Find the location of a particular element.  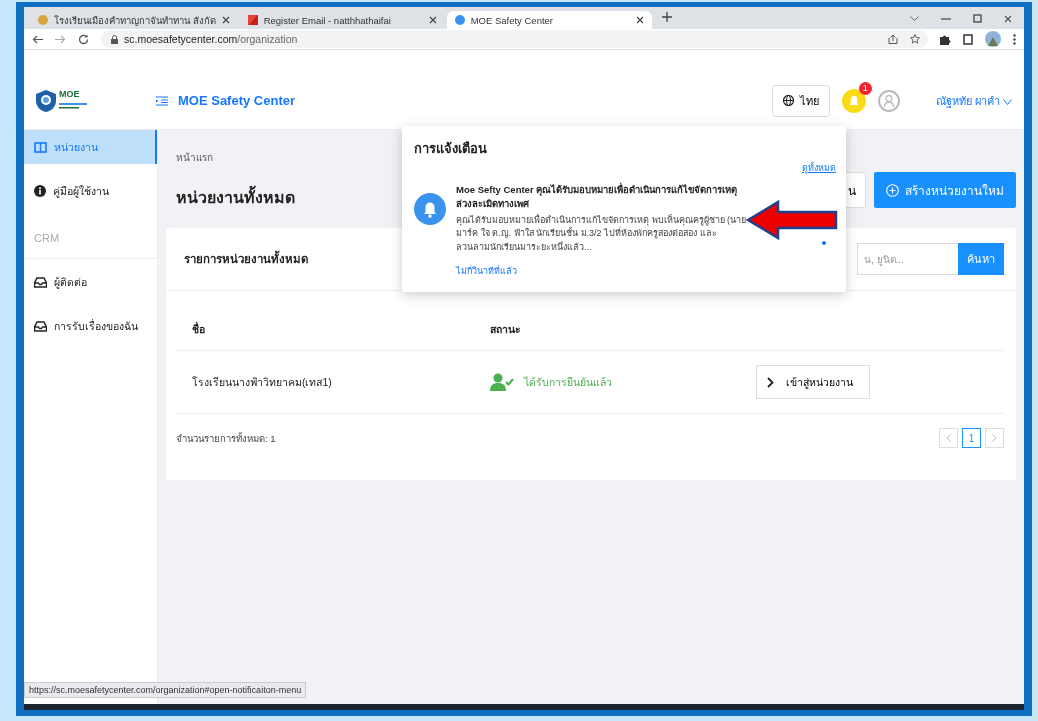

browser-tab: MOE Safety Center is located at coordinates (549, 20).